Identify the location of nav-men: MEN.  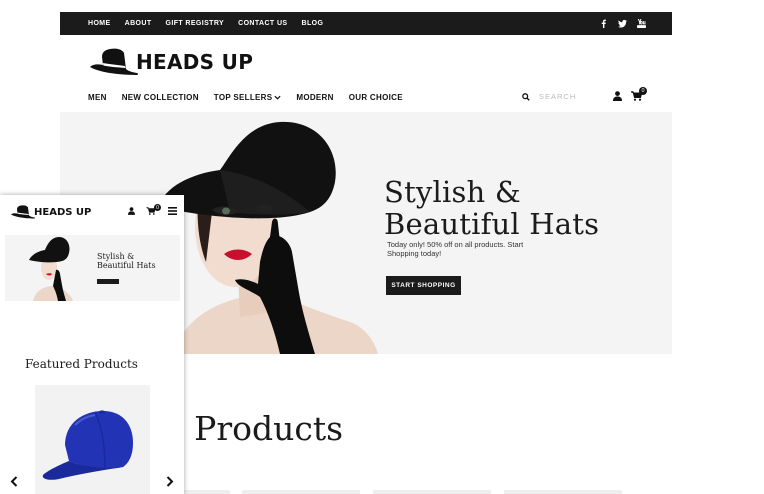
(97, 97).